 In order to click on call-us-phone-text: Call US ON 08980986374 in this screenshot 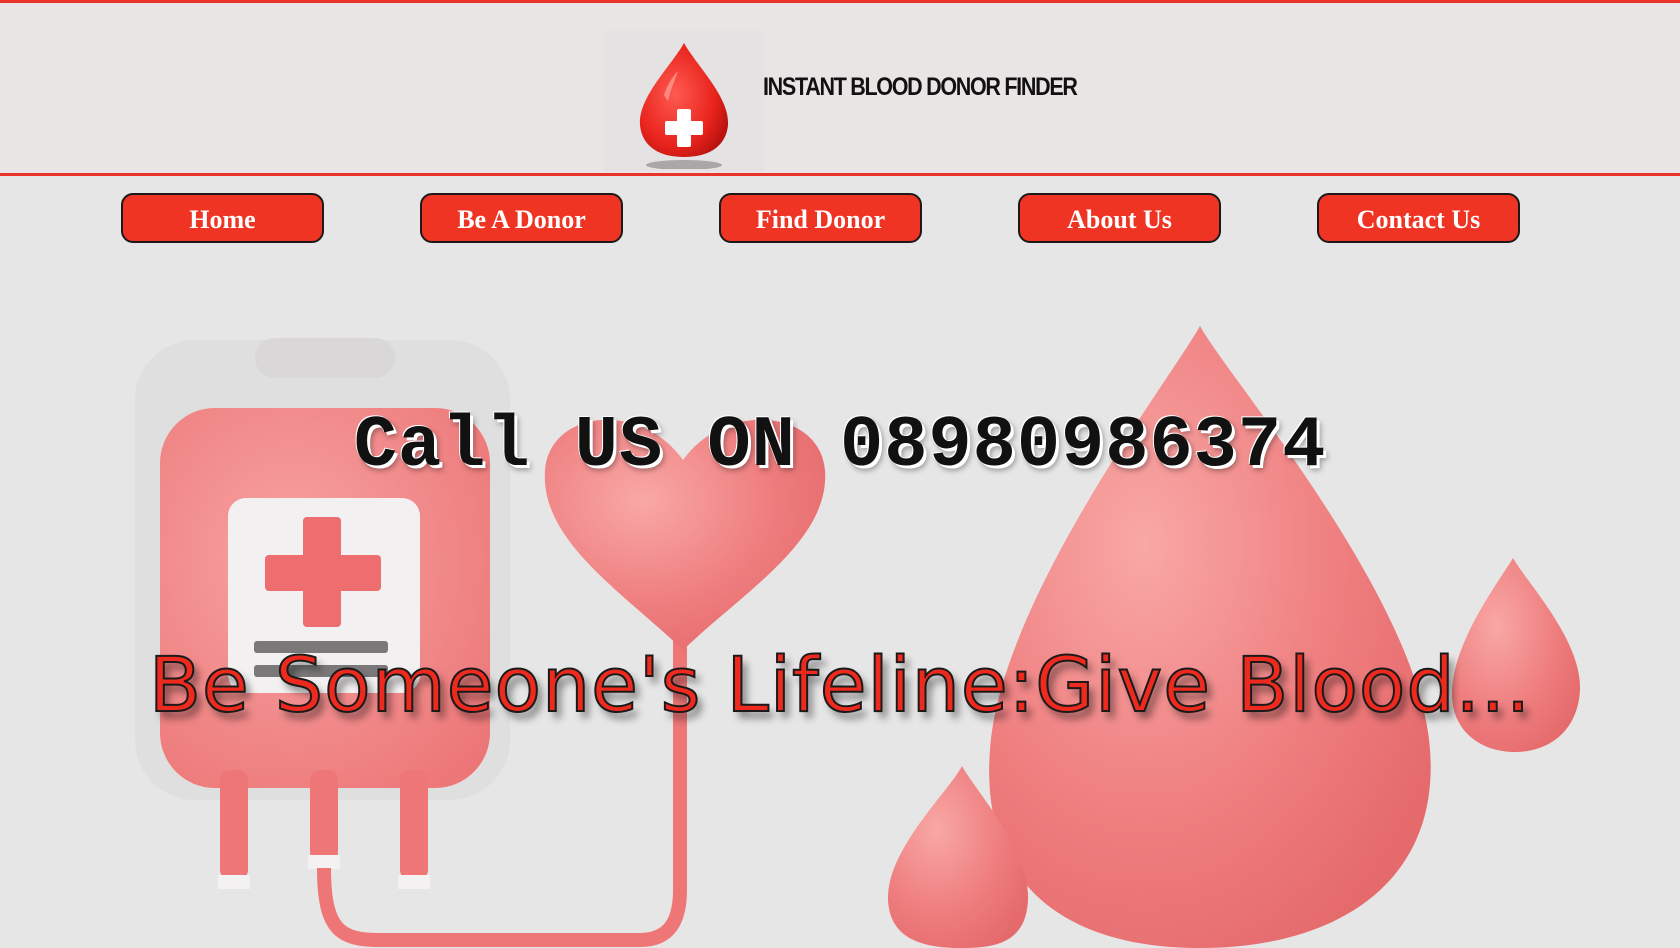, I will do `click(840, 446)`.